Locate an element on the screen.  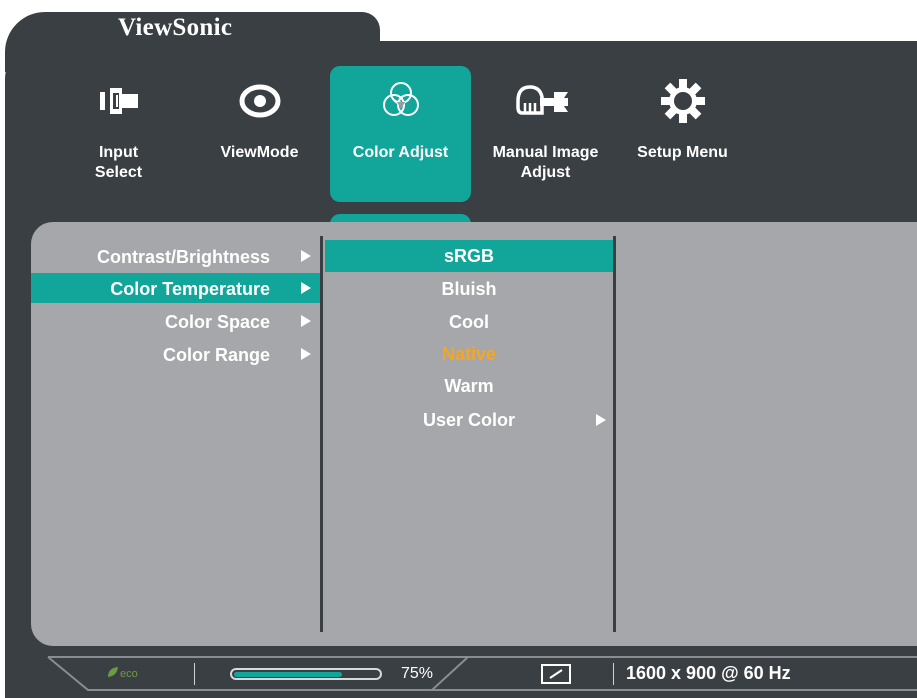
option-warm: Warm is located at coordinates (469, 386).